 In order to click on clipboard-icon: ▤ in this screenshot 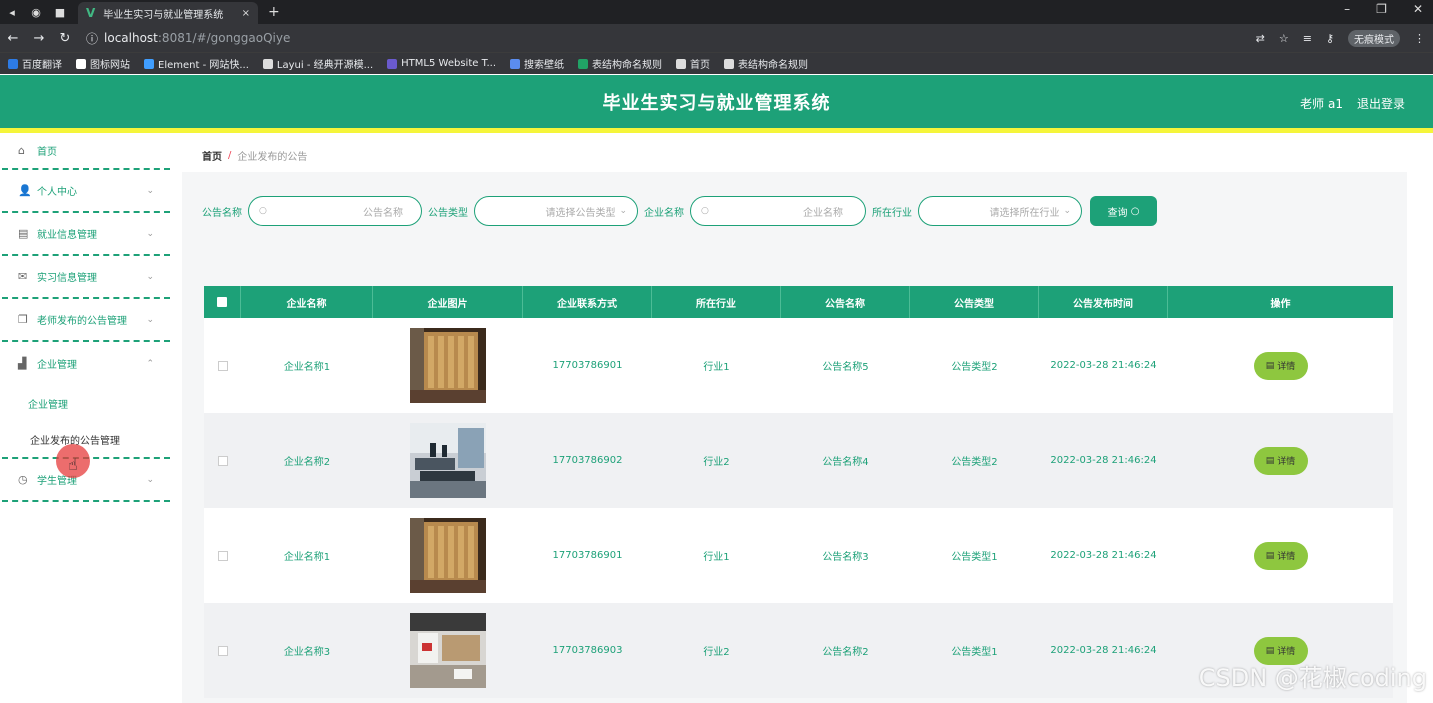, I will do `click(23, 233)`.